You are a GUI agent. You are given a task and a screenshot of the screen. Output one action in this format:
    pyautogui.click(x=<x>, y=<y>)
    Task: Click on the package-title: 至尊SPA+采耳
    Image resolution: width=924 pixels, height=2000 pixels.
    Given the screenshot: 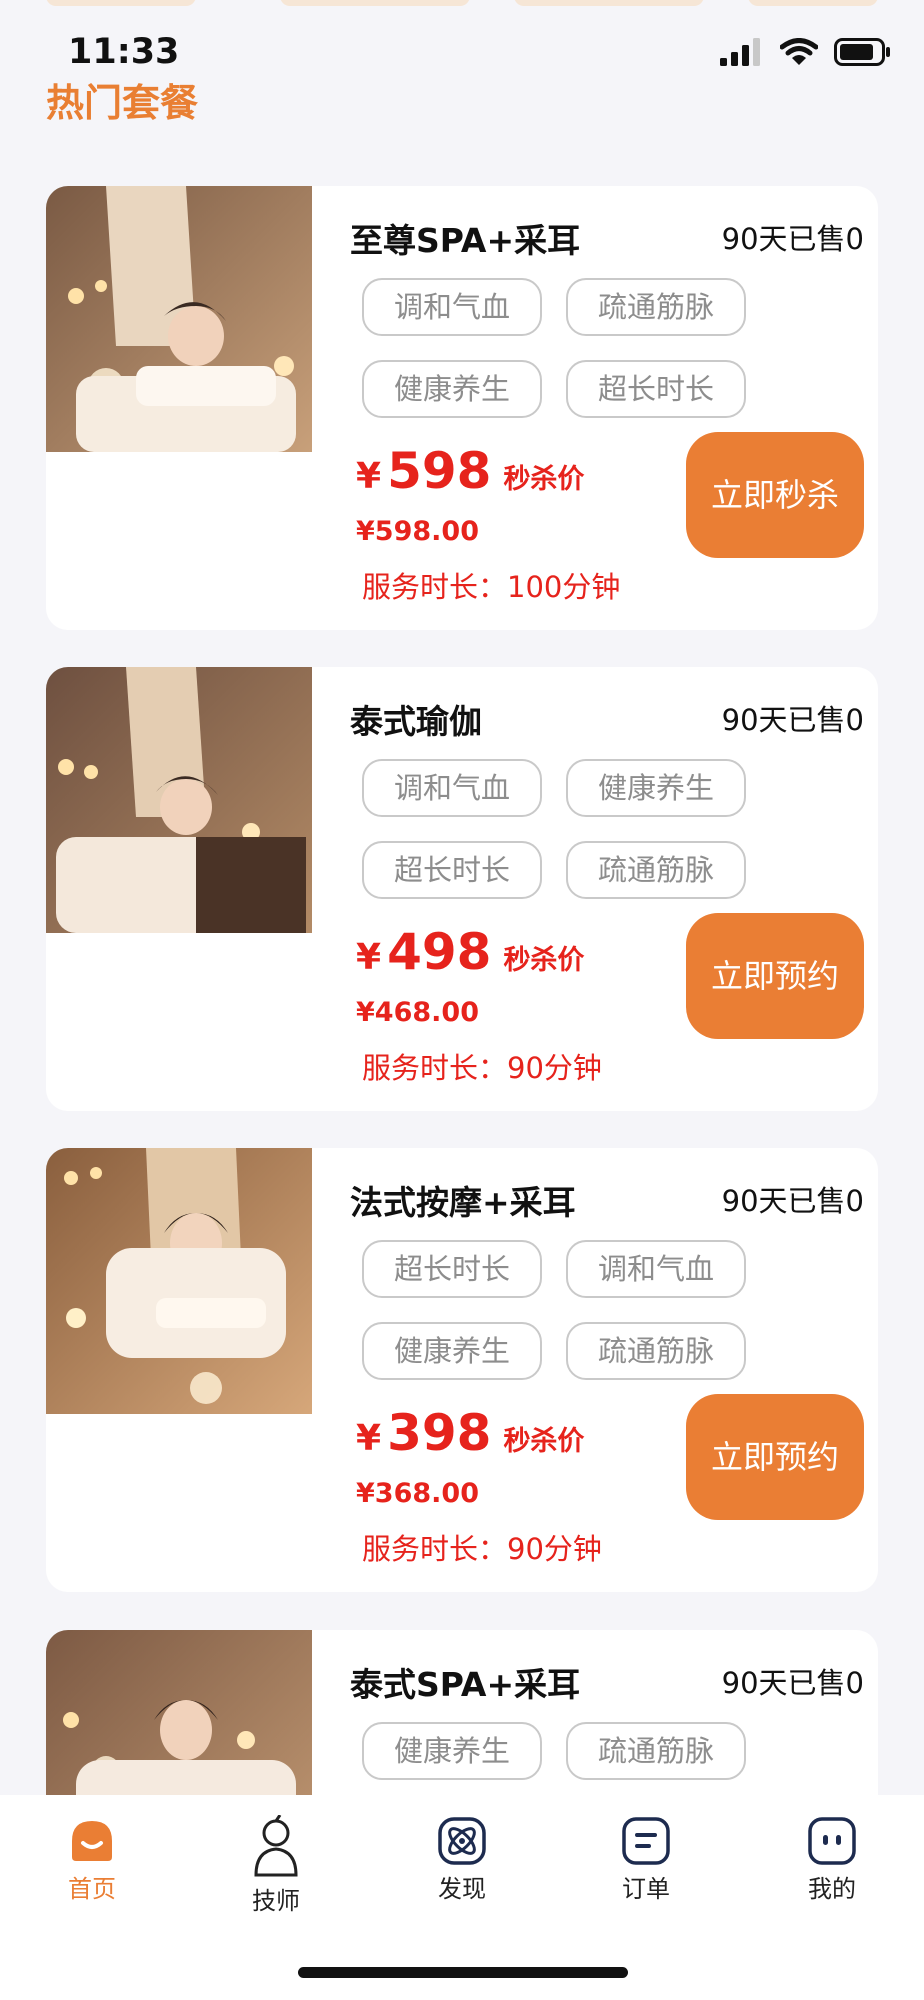 What is the action you would take?
    pyautogui.click(x=465, y=240)
    